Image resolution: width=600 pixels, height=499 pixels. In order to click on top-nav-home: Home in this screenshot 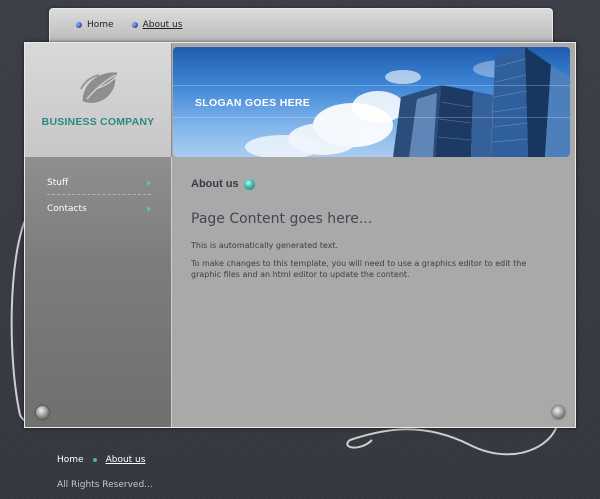, I will do `click(95, 25)`.